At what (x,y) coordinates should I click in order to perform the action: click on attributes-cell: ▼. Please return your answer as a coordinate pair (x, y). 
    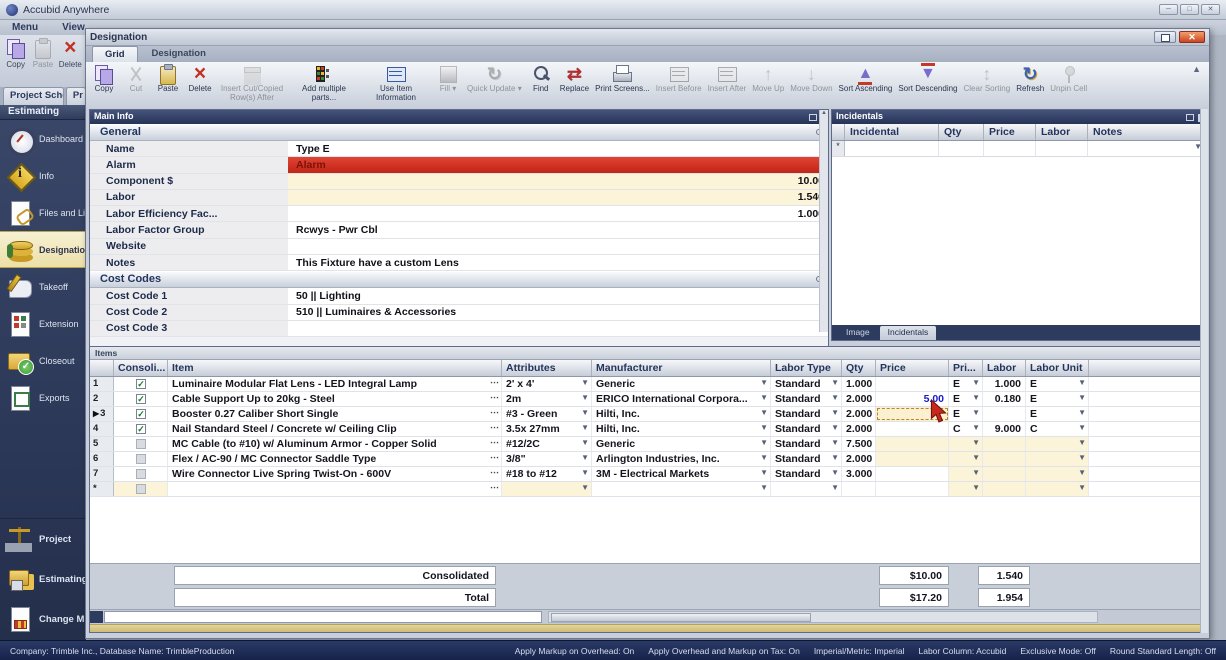
    Looking at the image, I should click on (547, 489).